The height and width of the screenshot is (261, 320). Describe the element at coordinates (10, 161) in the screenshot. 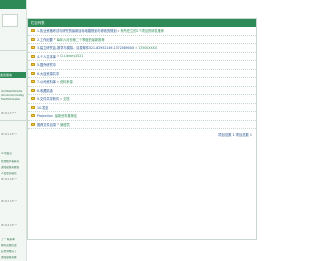

I see `sidebar-text: 管理帐户看看可` at that location.